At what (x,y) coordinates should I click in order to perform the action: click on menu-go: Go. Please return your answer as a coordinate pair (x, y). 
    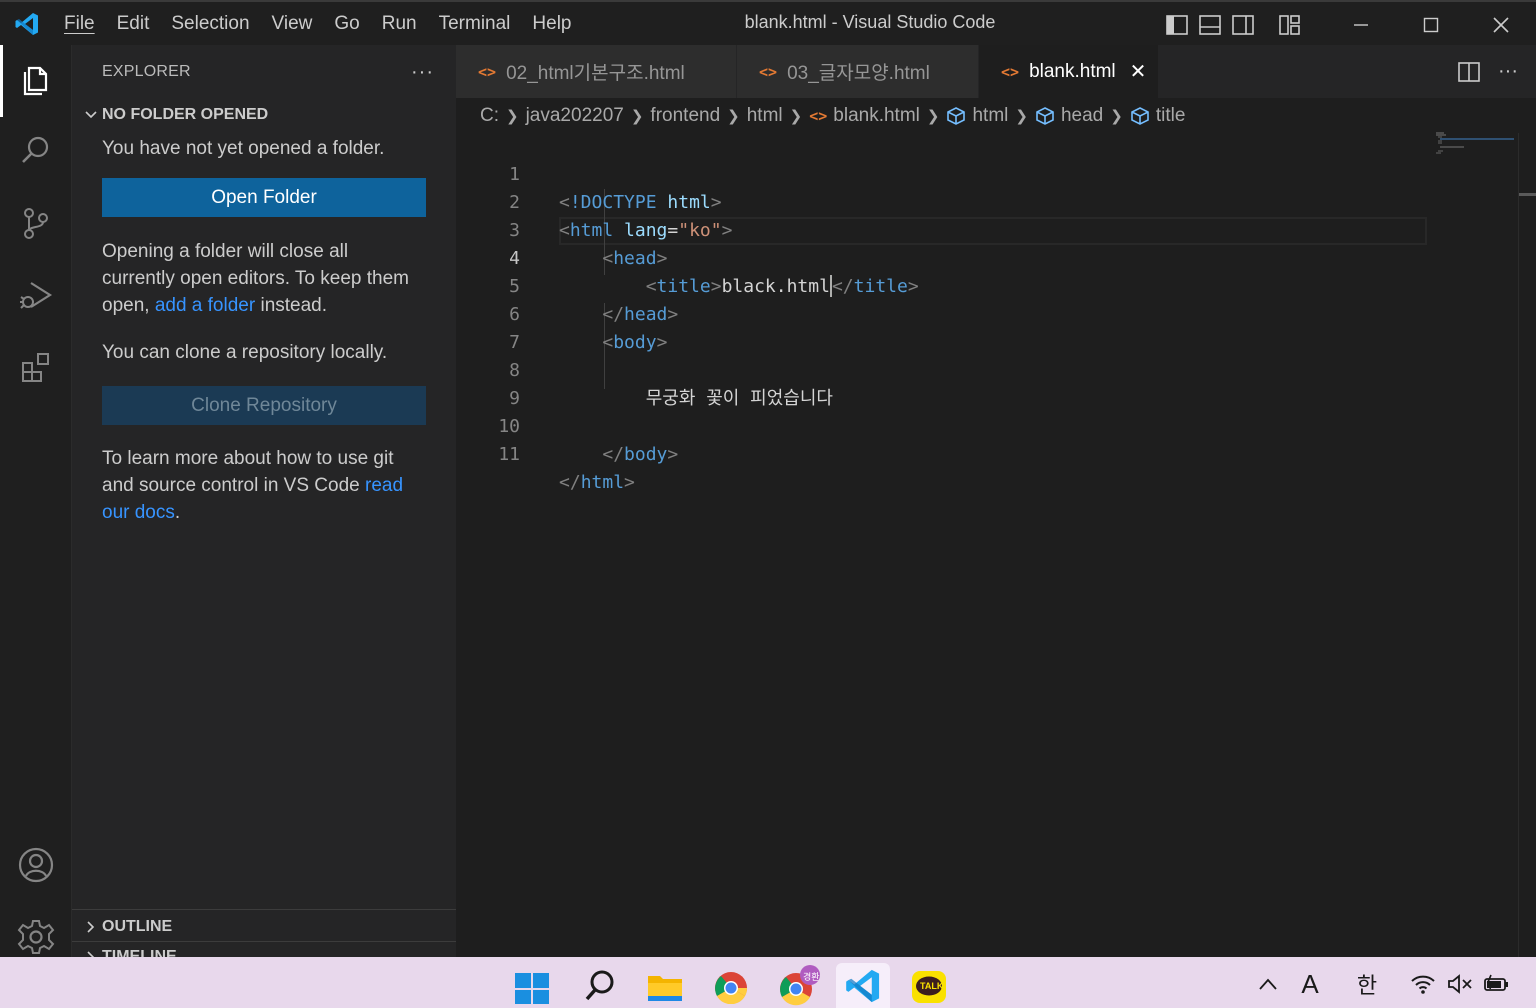
    Looking at the image, I should click on (346, 23).